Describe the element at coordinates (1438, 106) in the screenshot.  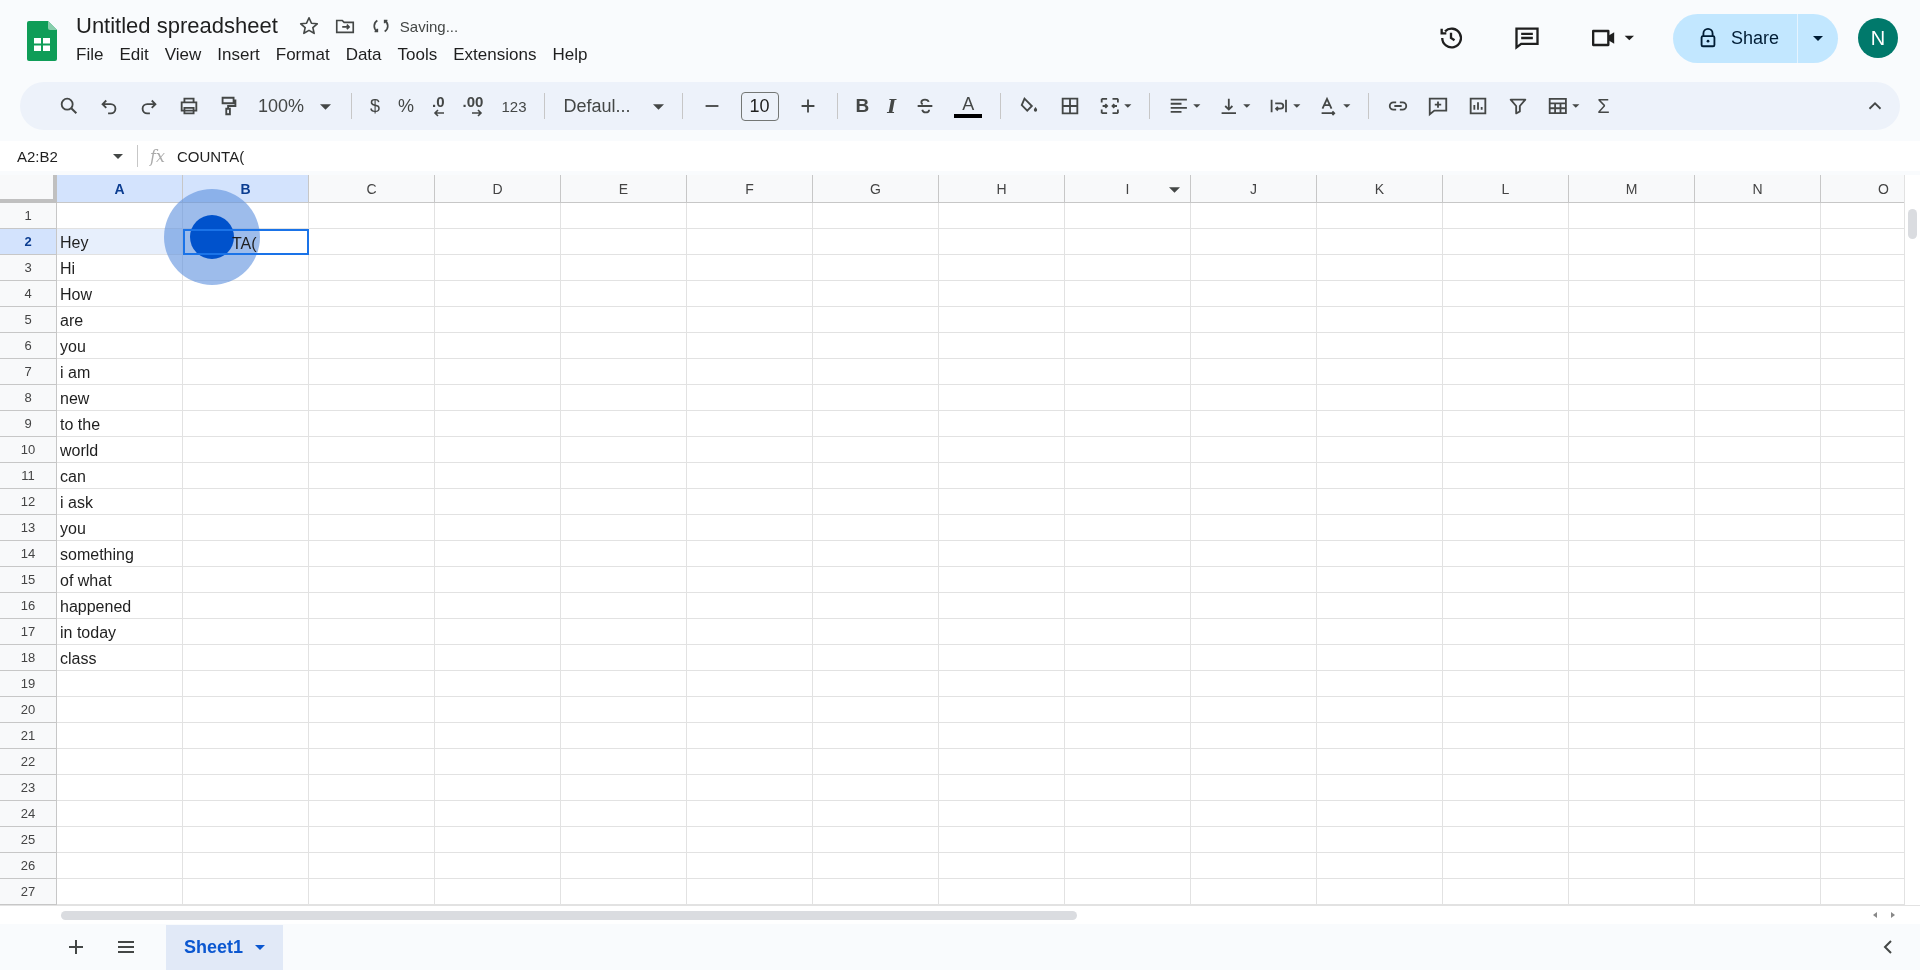
I see `add-comment-icon` at that location.